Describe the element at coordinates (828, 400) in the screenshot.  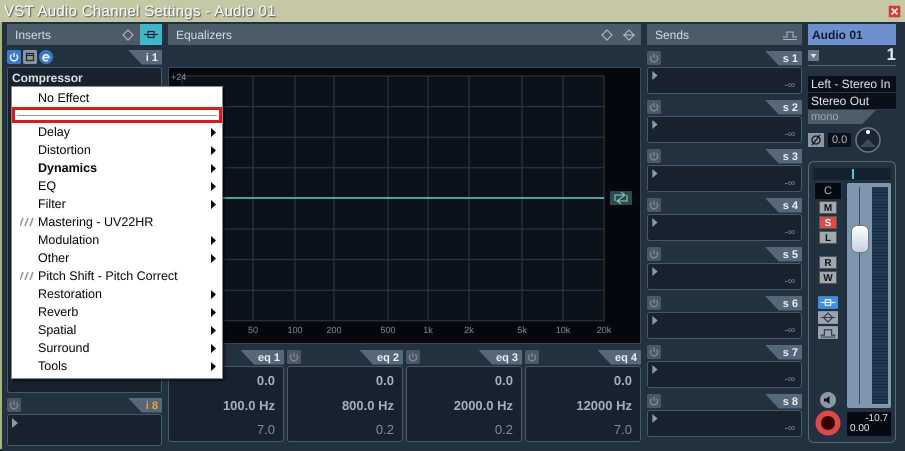
I see `speaker-icon` at that location.